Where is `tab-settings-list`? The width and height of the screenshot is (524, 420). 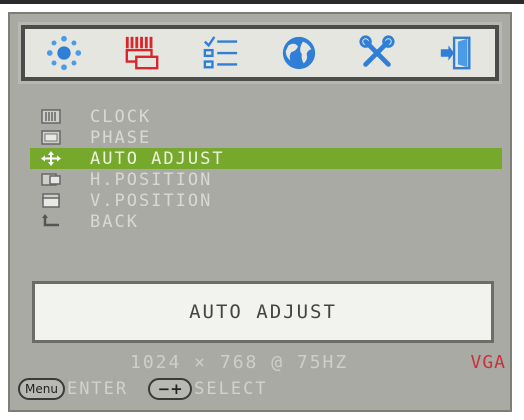 tab-settings-list is located at coordinates (221, 53).